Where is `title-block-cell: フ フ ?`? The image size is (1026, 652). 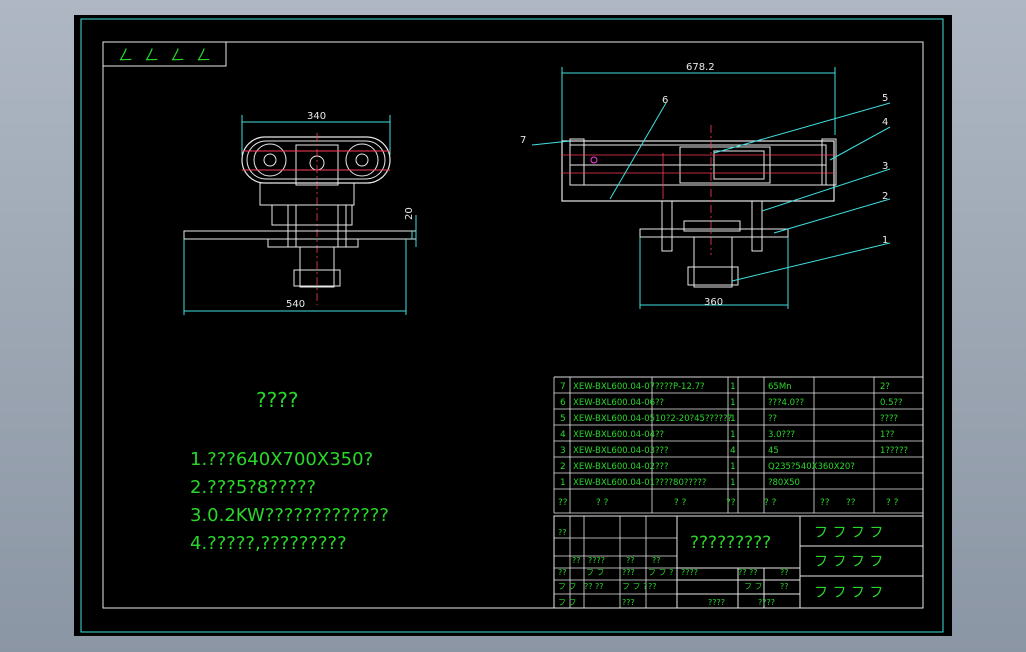 title-block-cell: フ フ ? is located at coordinates (634, 586).